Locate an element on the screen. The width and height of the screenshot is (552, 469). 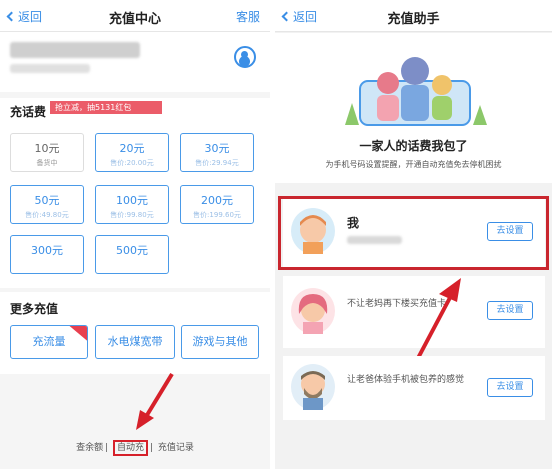
phone-recharge-title: 充话费 is located at coordinates (28, 112).